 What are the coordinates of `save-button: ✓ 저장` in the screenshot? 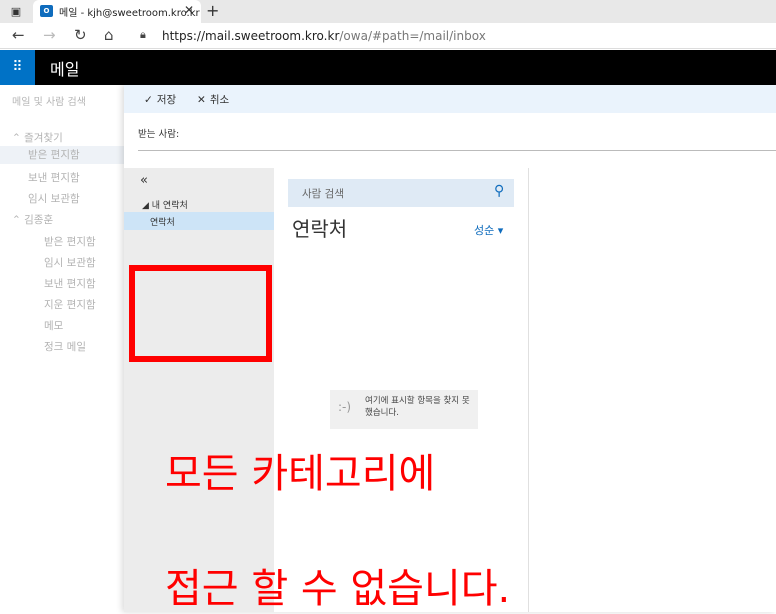 It's located at (160, 99).